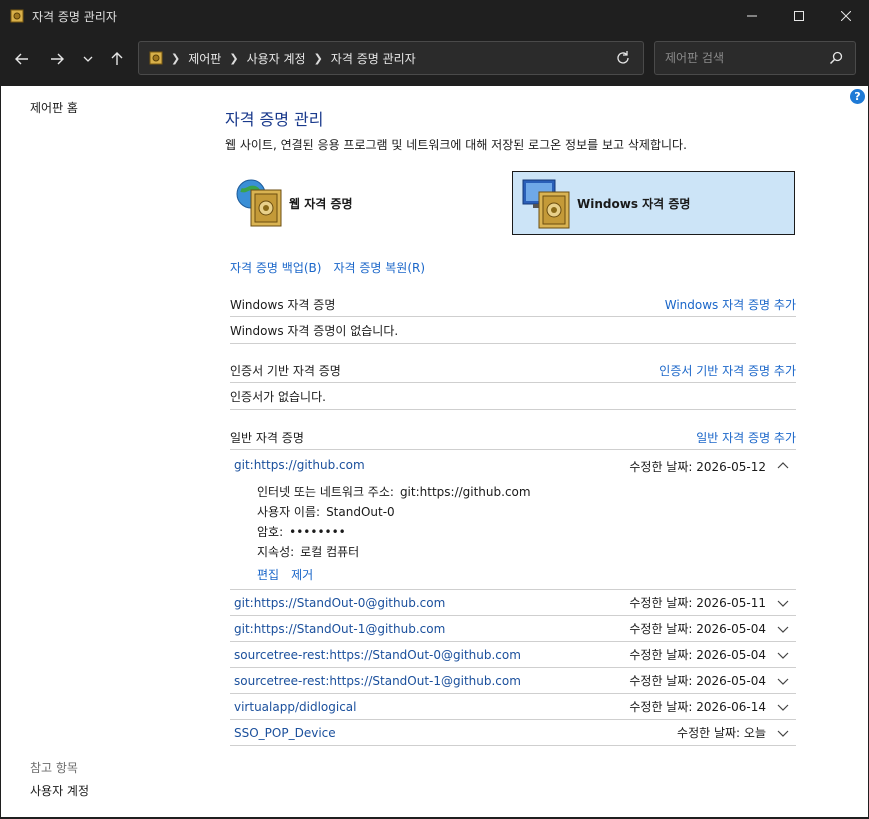  Describe the element at coordinates (727, 370) in the screenshot. I see `add-certificate-credential-link: 인증서 기반 자격 증명 추가` at that location.